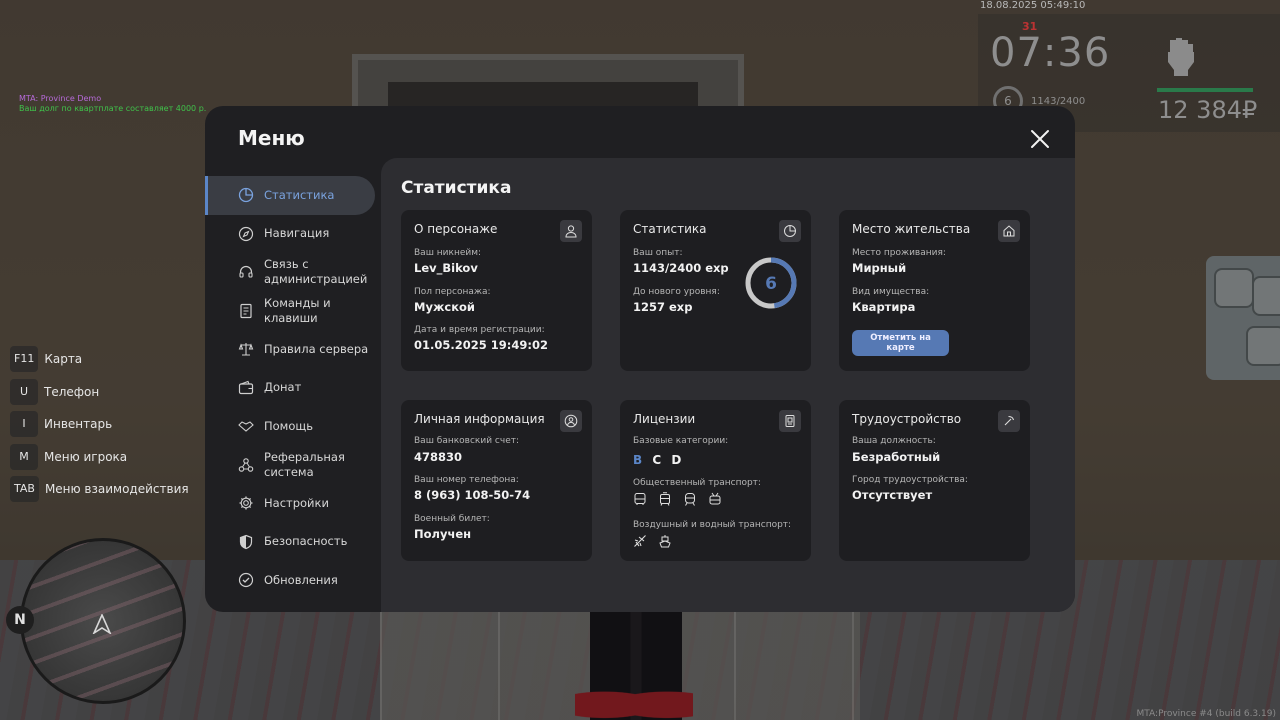 This screenshot has width=1280, height=720. I want to click on hotkey-map: F11 Карта, so click(99, 359).